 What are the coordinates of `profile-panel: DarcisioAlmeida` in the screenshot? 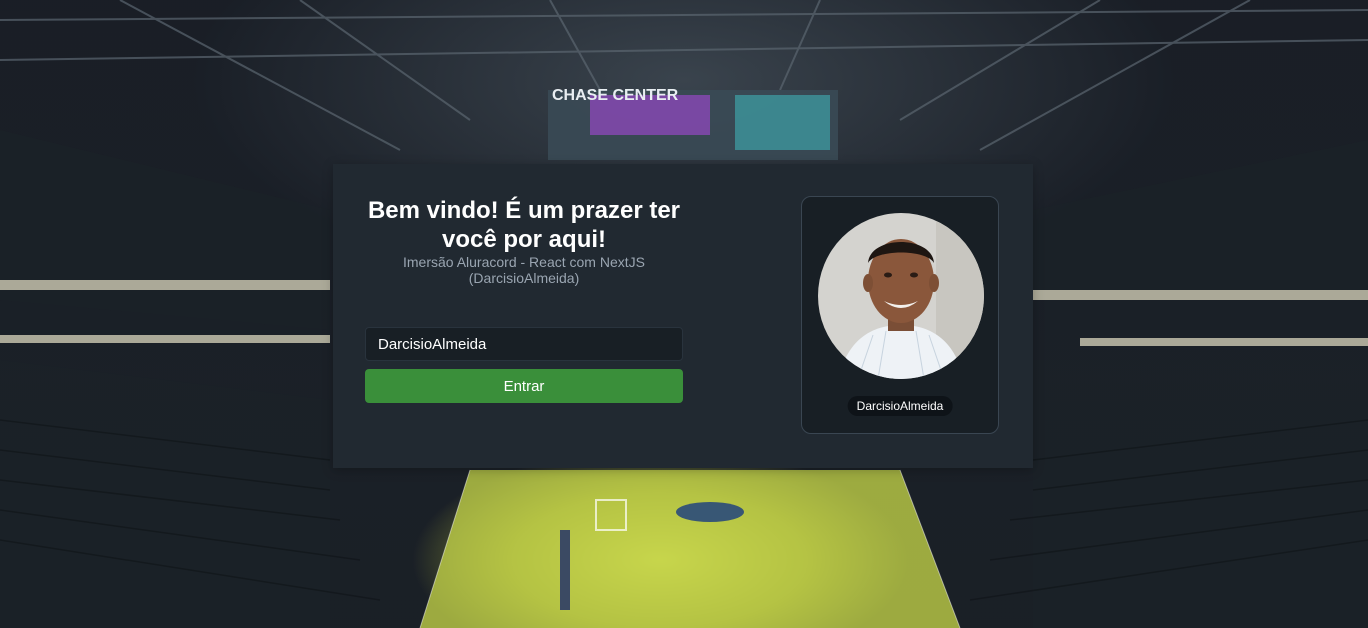 It's located at (900, 315).